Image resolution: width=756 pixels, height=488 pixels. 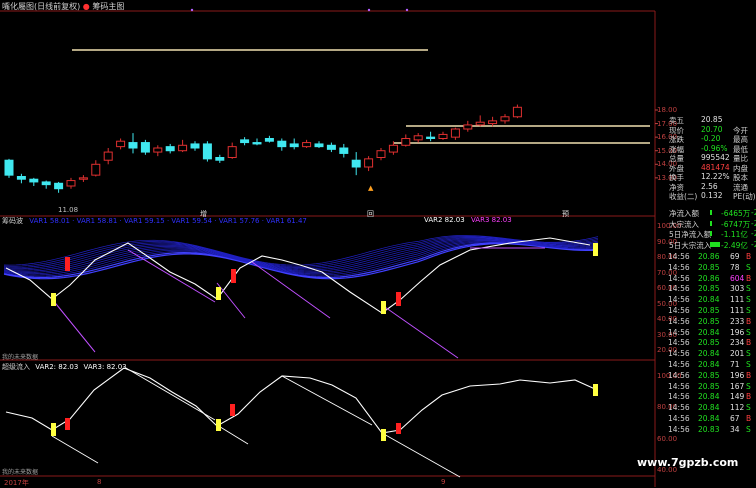 What do you see at coordinates (735, 267) in the screenshot?
I see `tick-volume: 78` at bounding box center [735, 267].